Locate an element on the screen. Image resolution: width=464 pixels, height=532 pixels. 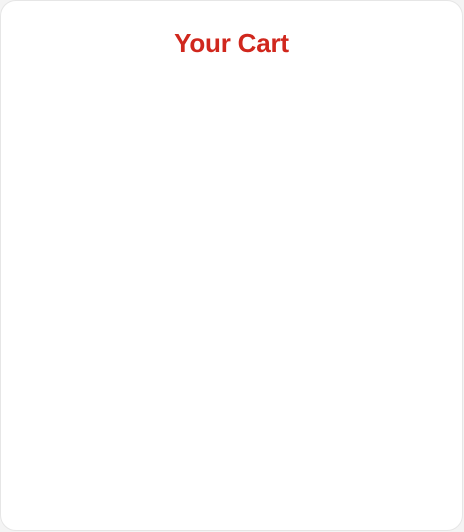
cart-title: Your Cart is located at coordinates (231, 43).